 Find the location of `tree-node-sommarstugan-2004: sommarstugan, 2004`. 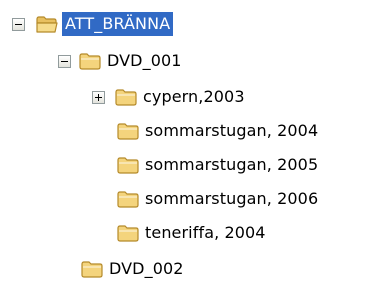

tree-node-sommarstugan-2004: sommarstugan, 2004 is located at coordinates (218, 131).